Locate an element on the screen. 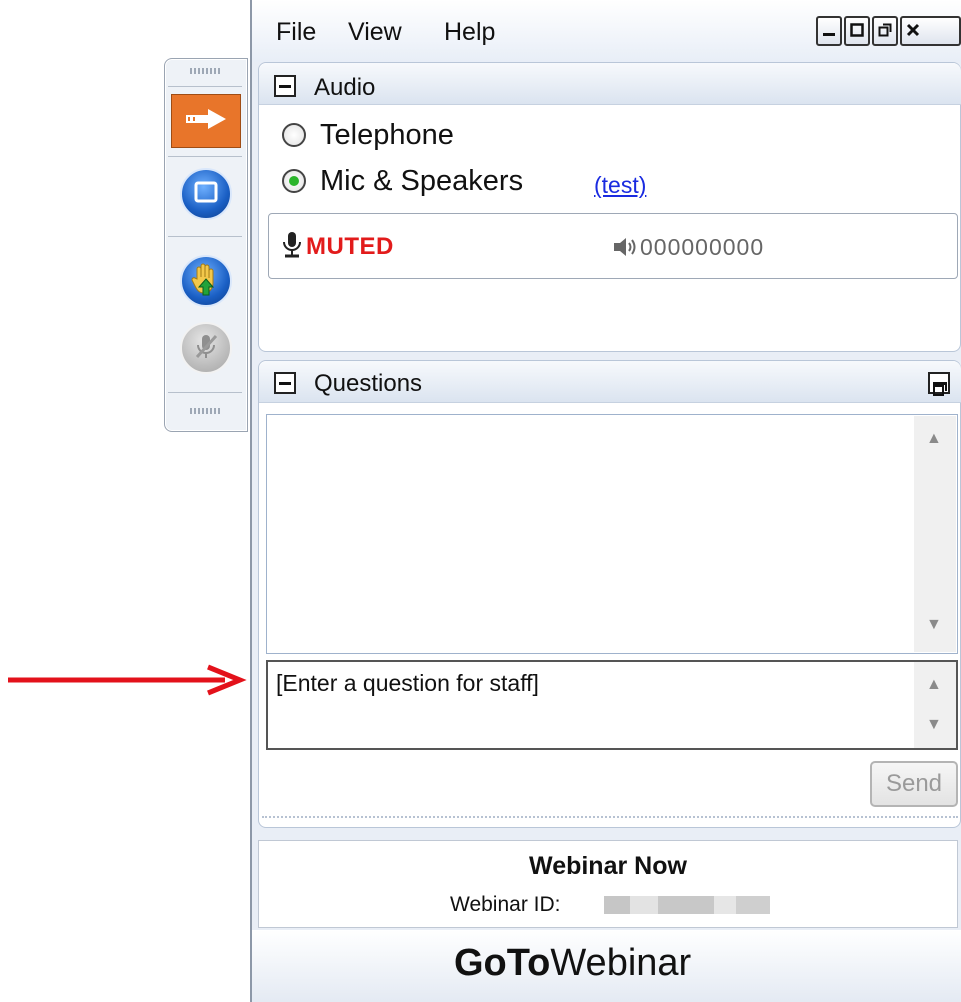 This screenshot has width=961, height=1002. toolbar-grip-bottom is located at coordinates (205, 411).